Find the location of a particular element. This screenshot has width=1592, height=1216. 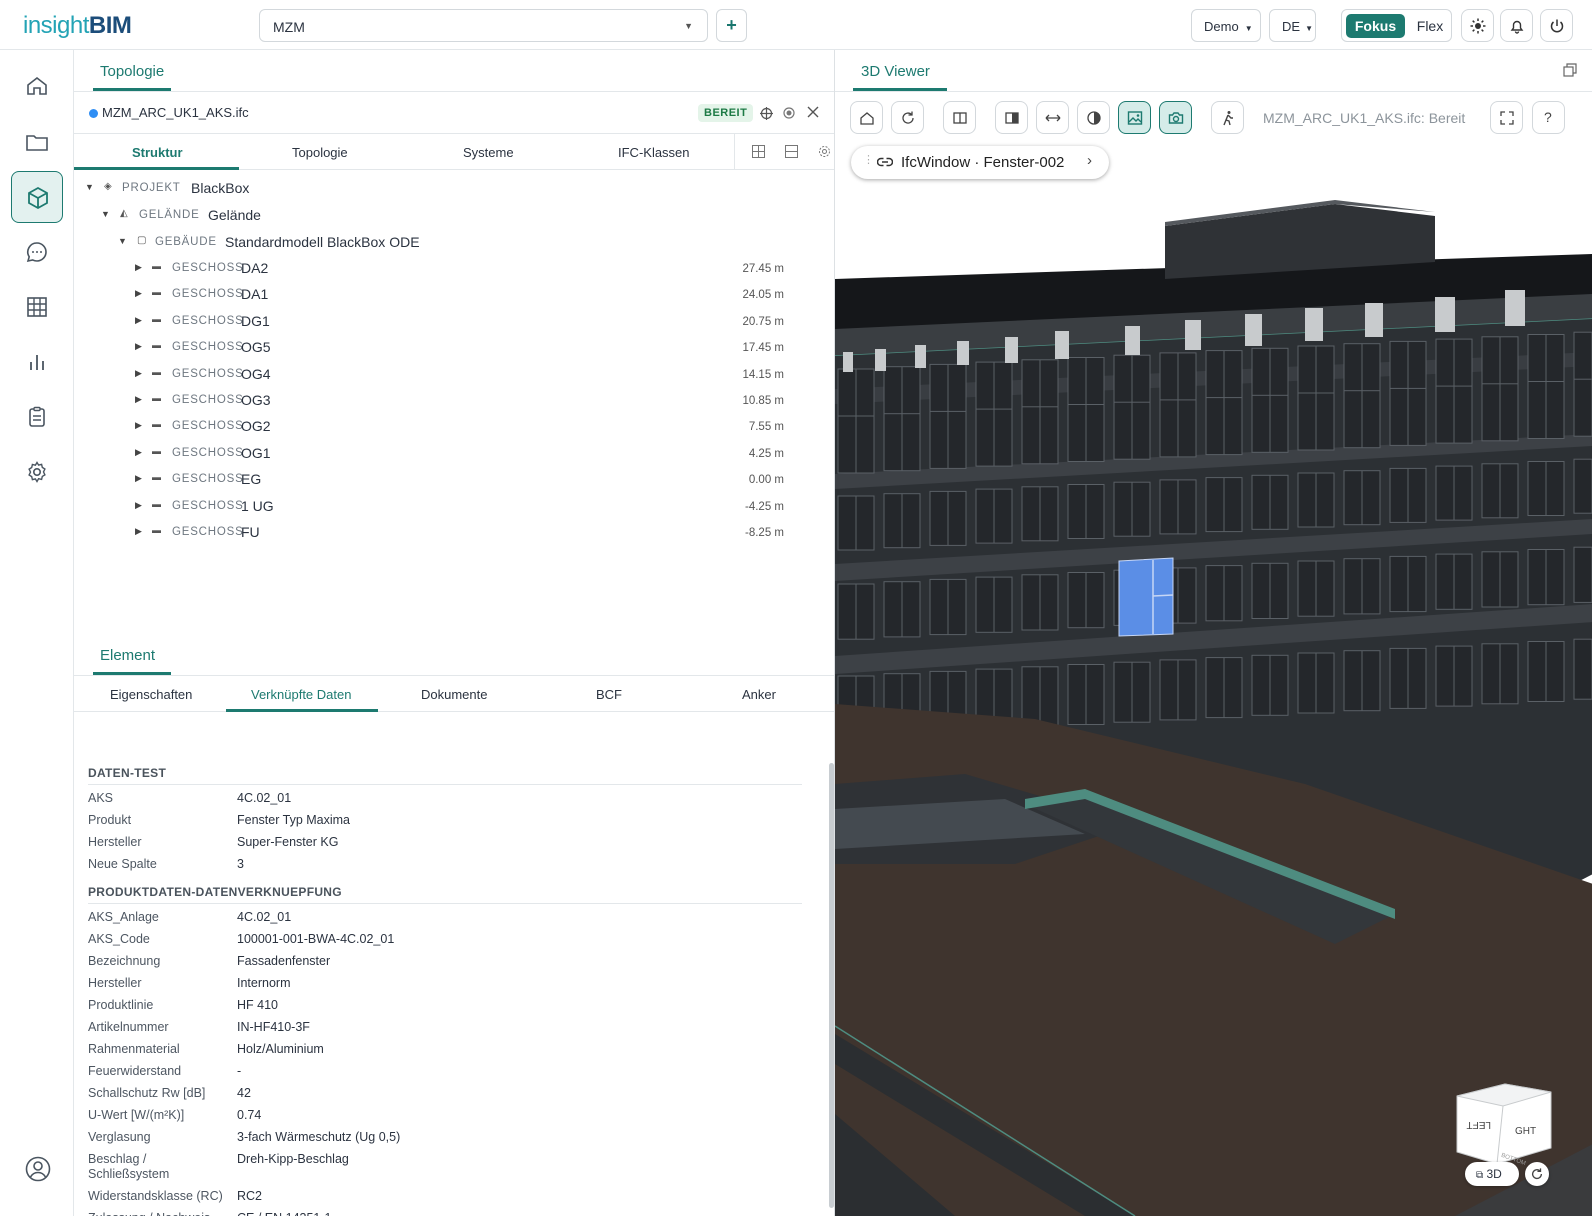

property-key: AKS is located at coordinates (101, 798).